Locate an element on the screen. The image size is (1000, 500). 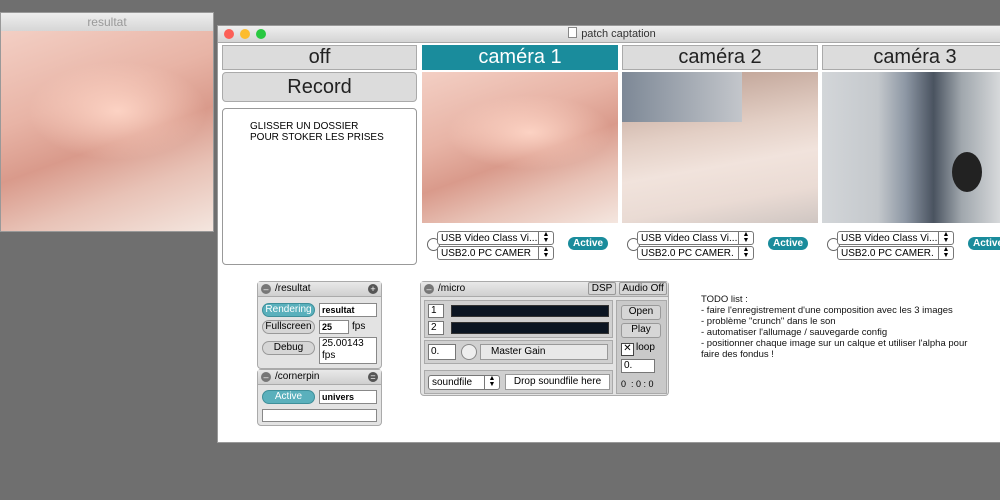
camera-3-input-menu: USB2.0 PC CAMER. ▲ ▼ is located at coordinates (895, 253).